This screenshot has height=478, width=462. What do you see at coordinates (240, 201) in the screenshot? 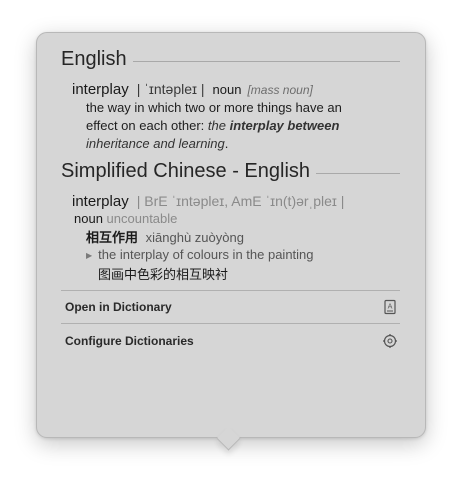
I see `pronunciation: | BrE ˈɪntəpleɪ, AmE ˈɪn(t)ərˌpleɪ |` at bounding box center [240, 201].